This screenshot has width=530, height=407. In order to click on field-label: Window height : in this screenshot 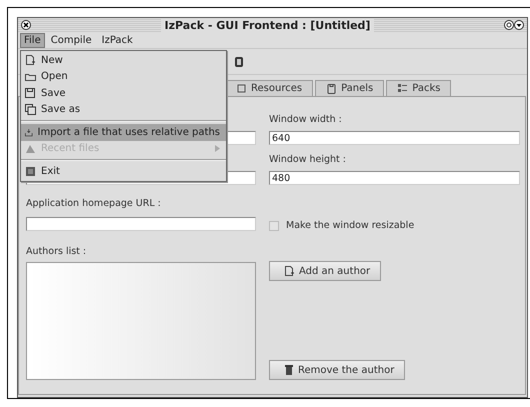, I will do `click(308, 159)`.